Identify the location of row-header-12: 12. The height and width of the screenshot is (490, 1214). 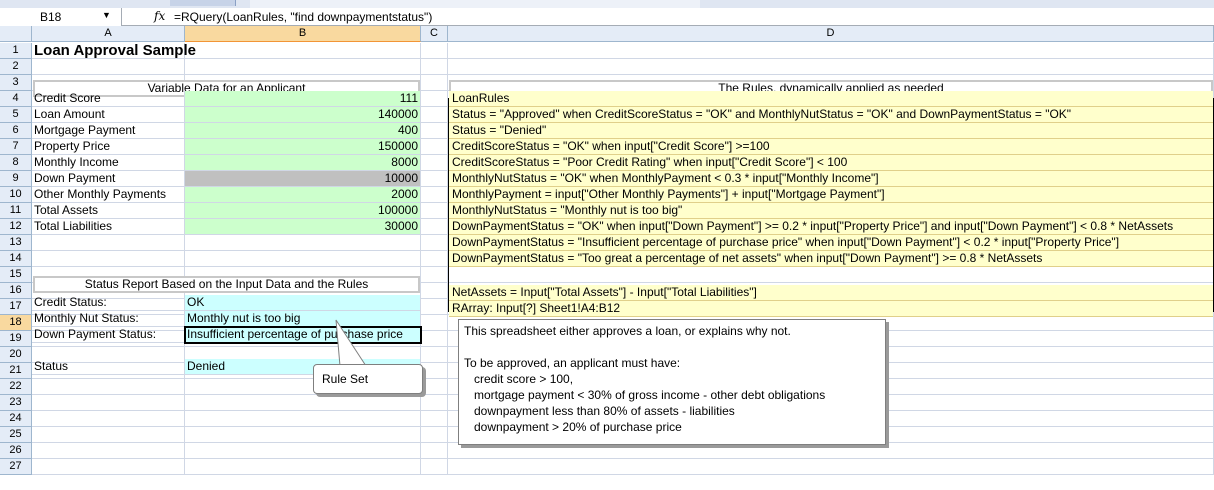
(16, 227).